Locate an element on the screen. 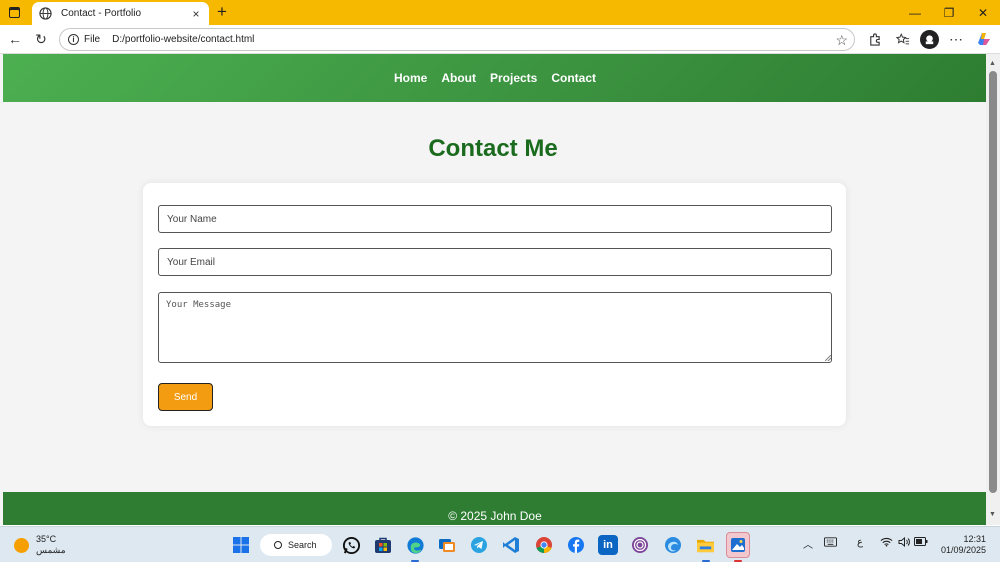  volume-icon is located at coordinates (904, 543).